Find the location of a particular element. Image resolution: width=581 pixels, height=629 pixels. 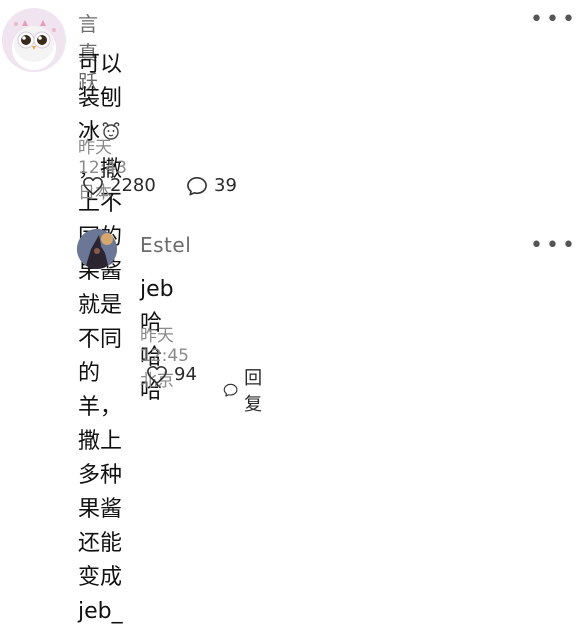

owl-avatar-icon is located at coordinates (34, 40).